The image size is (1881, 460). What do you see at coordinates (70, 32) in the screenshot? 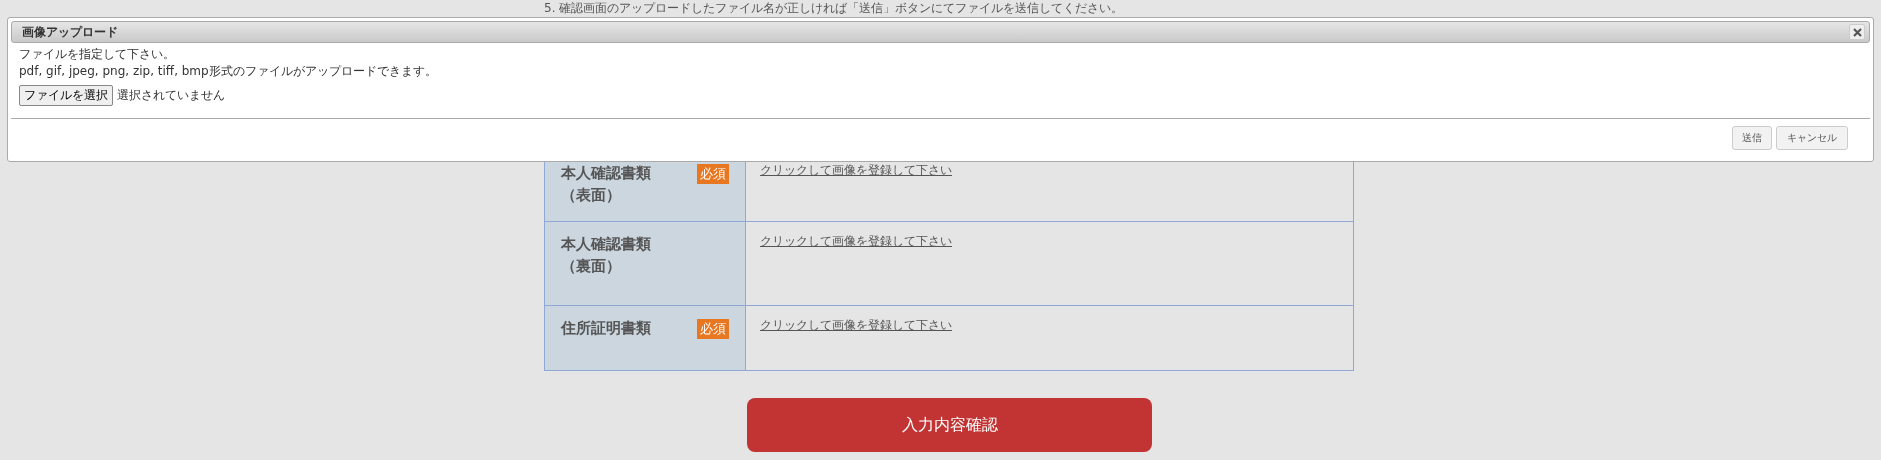
I see `dialog-title: 画像アップロード` at bounding box center [70, 32].